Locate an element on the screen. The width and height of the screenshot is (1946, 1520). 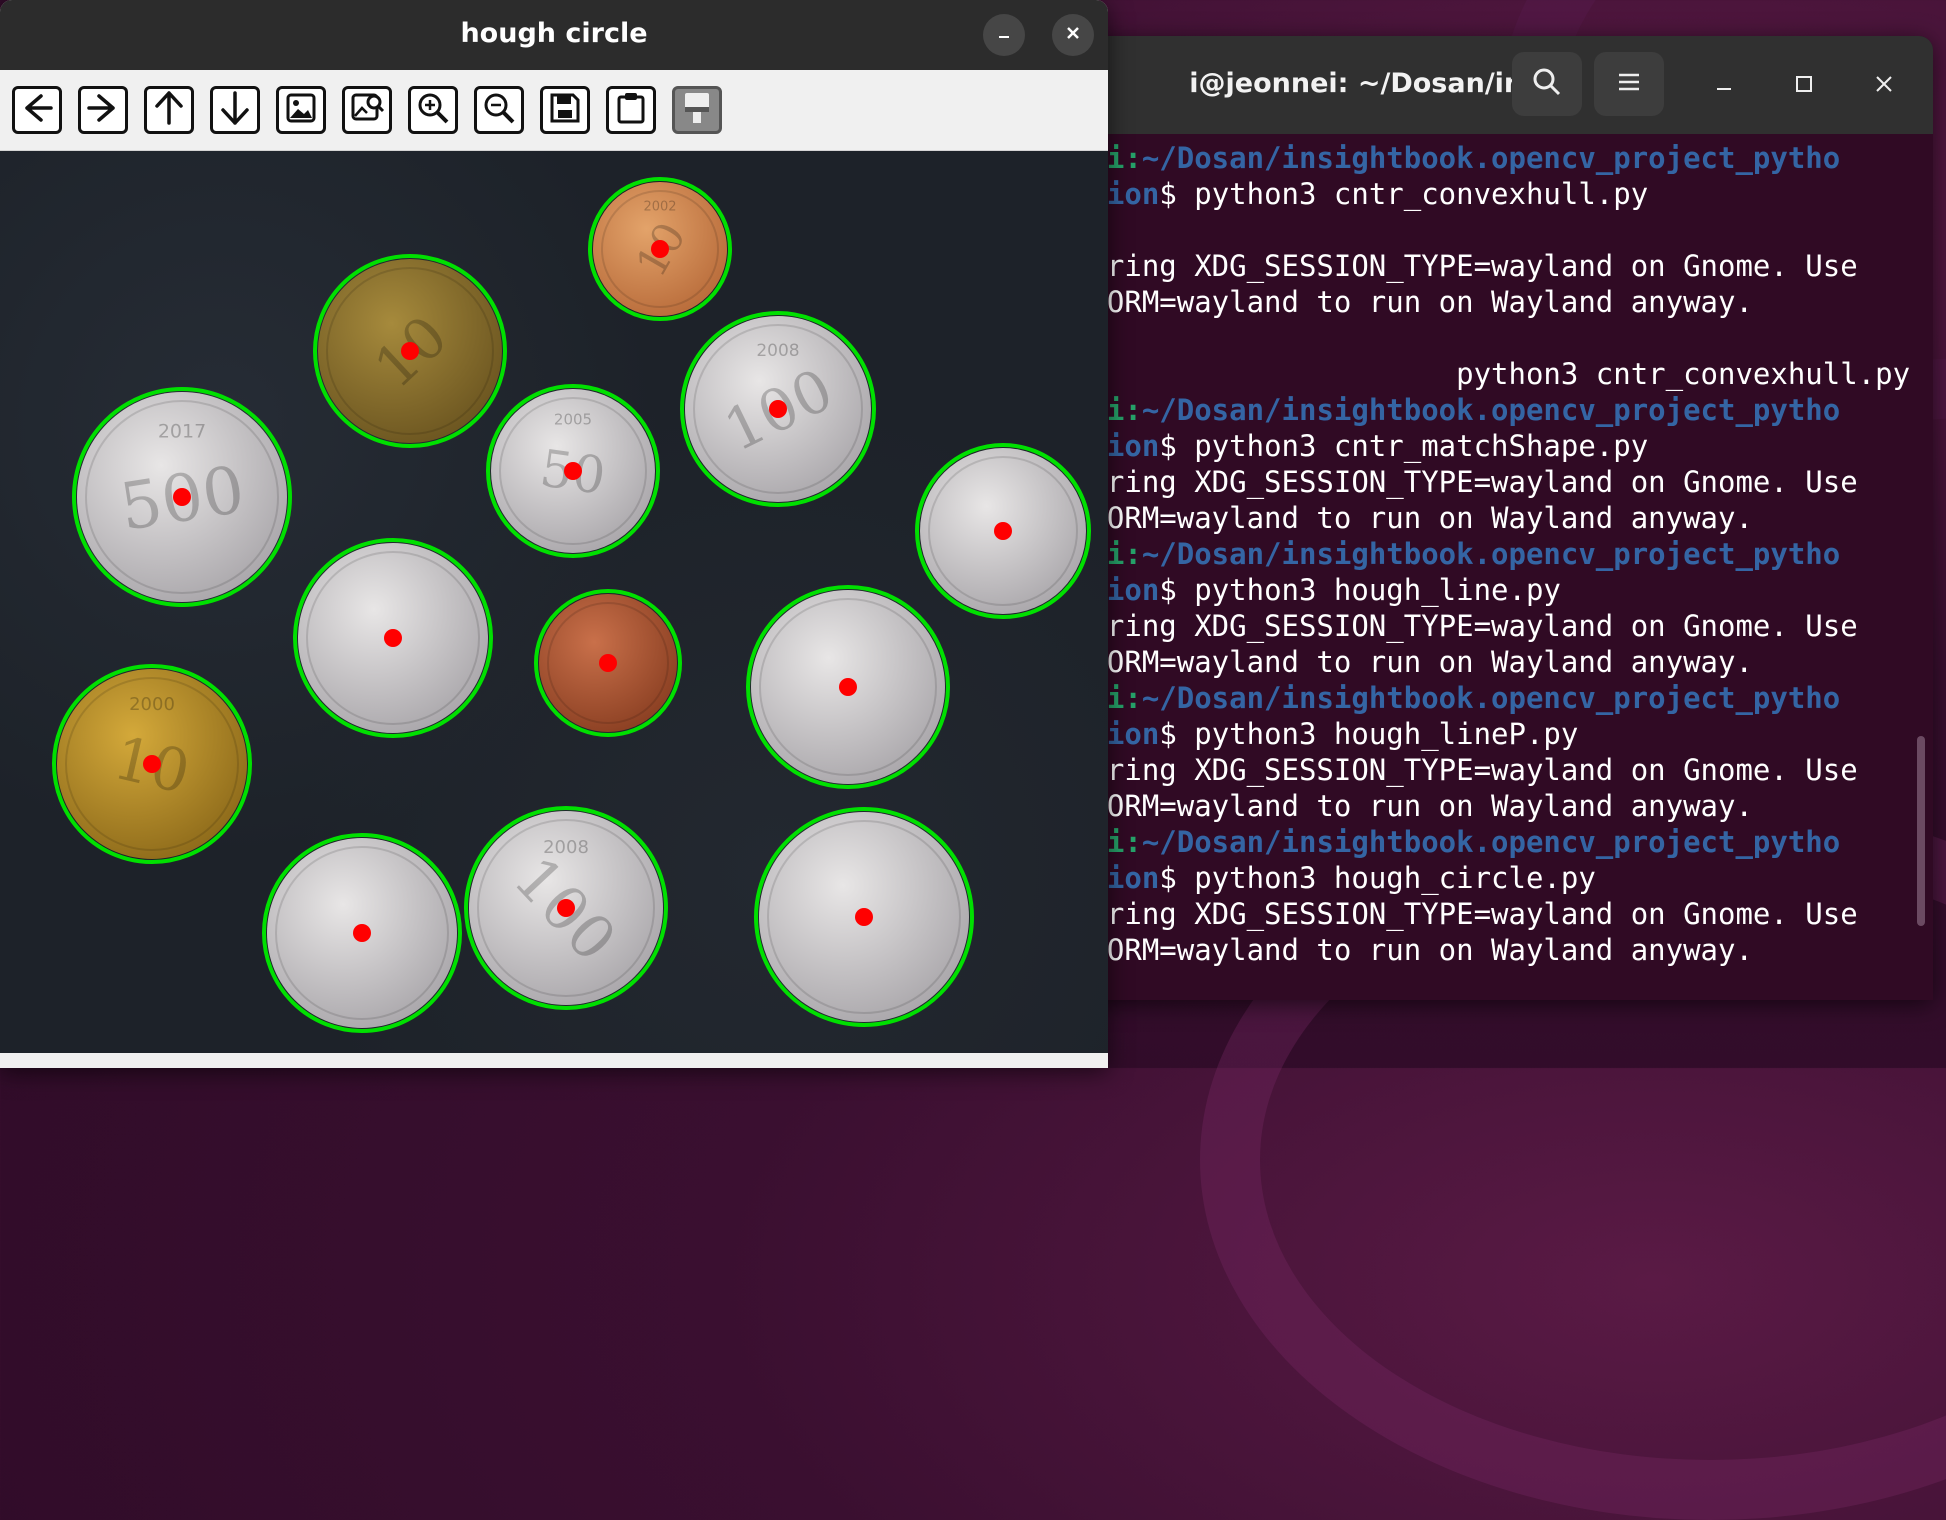
detected-coin: 10 is located at coordinates (410, 351).